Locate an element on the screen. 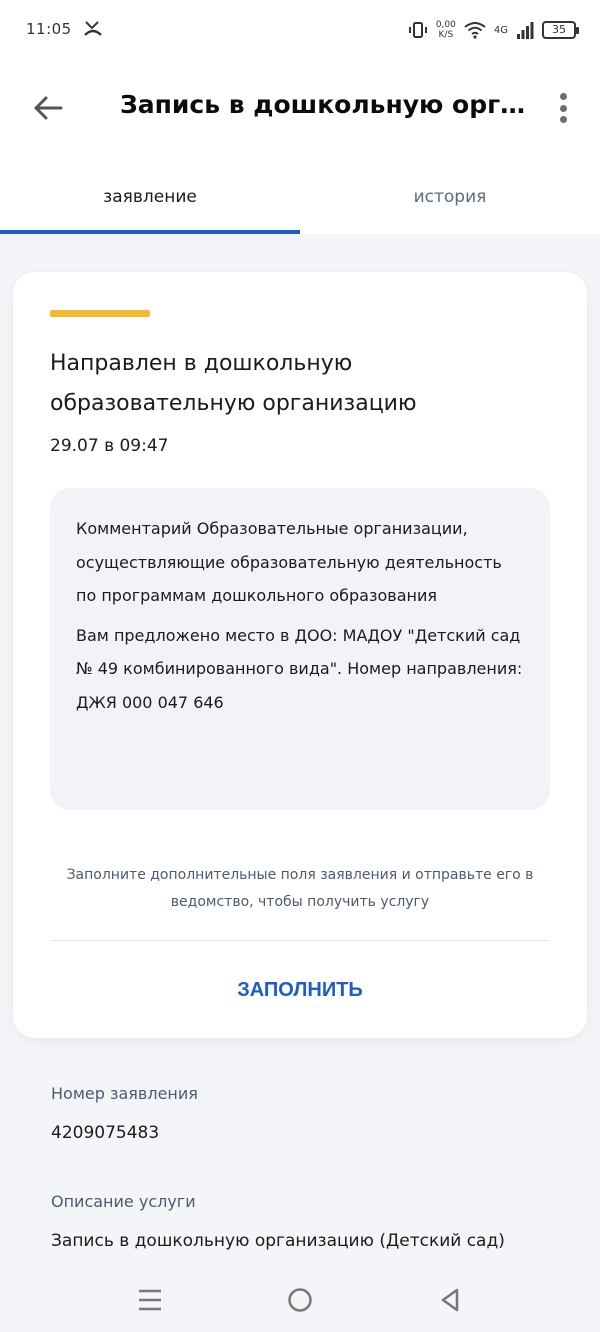  status-time: 11:05 is located at coordinates (49, 29).